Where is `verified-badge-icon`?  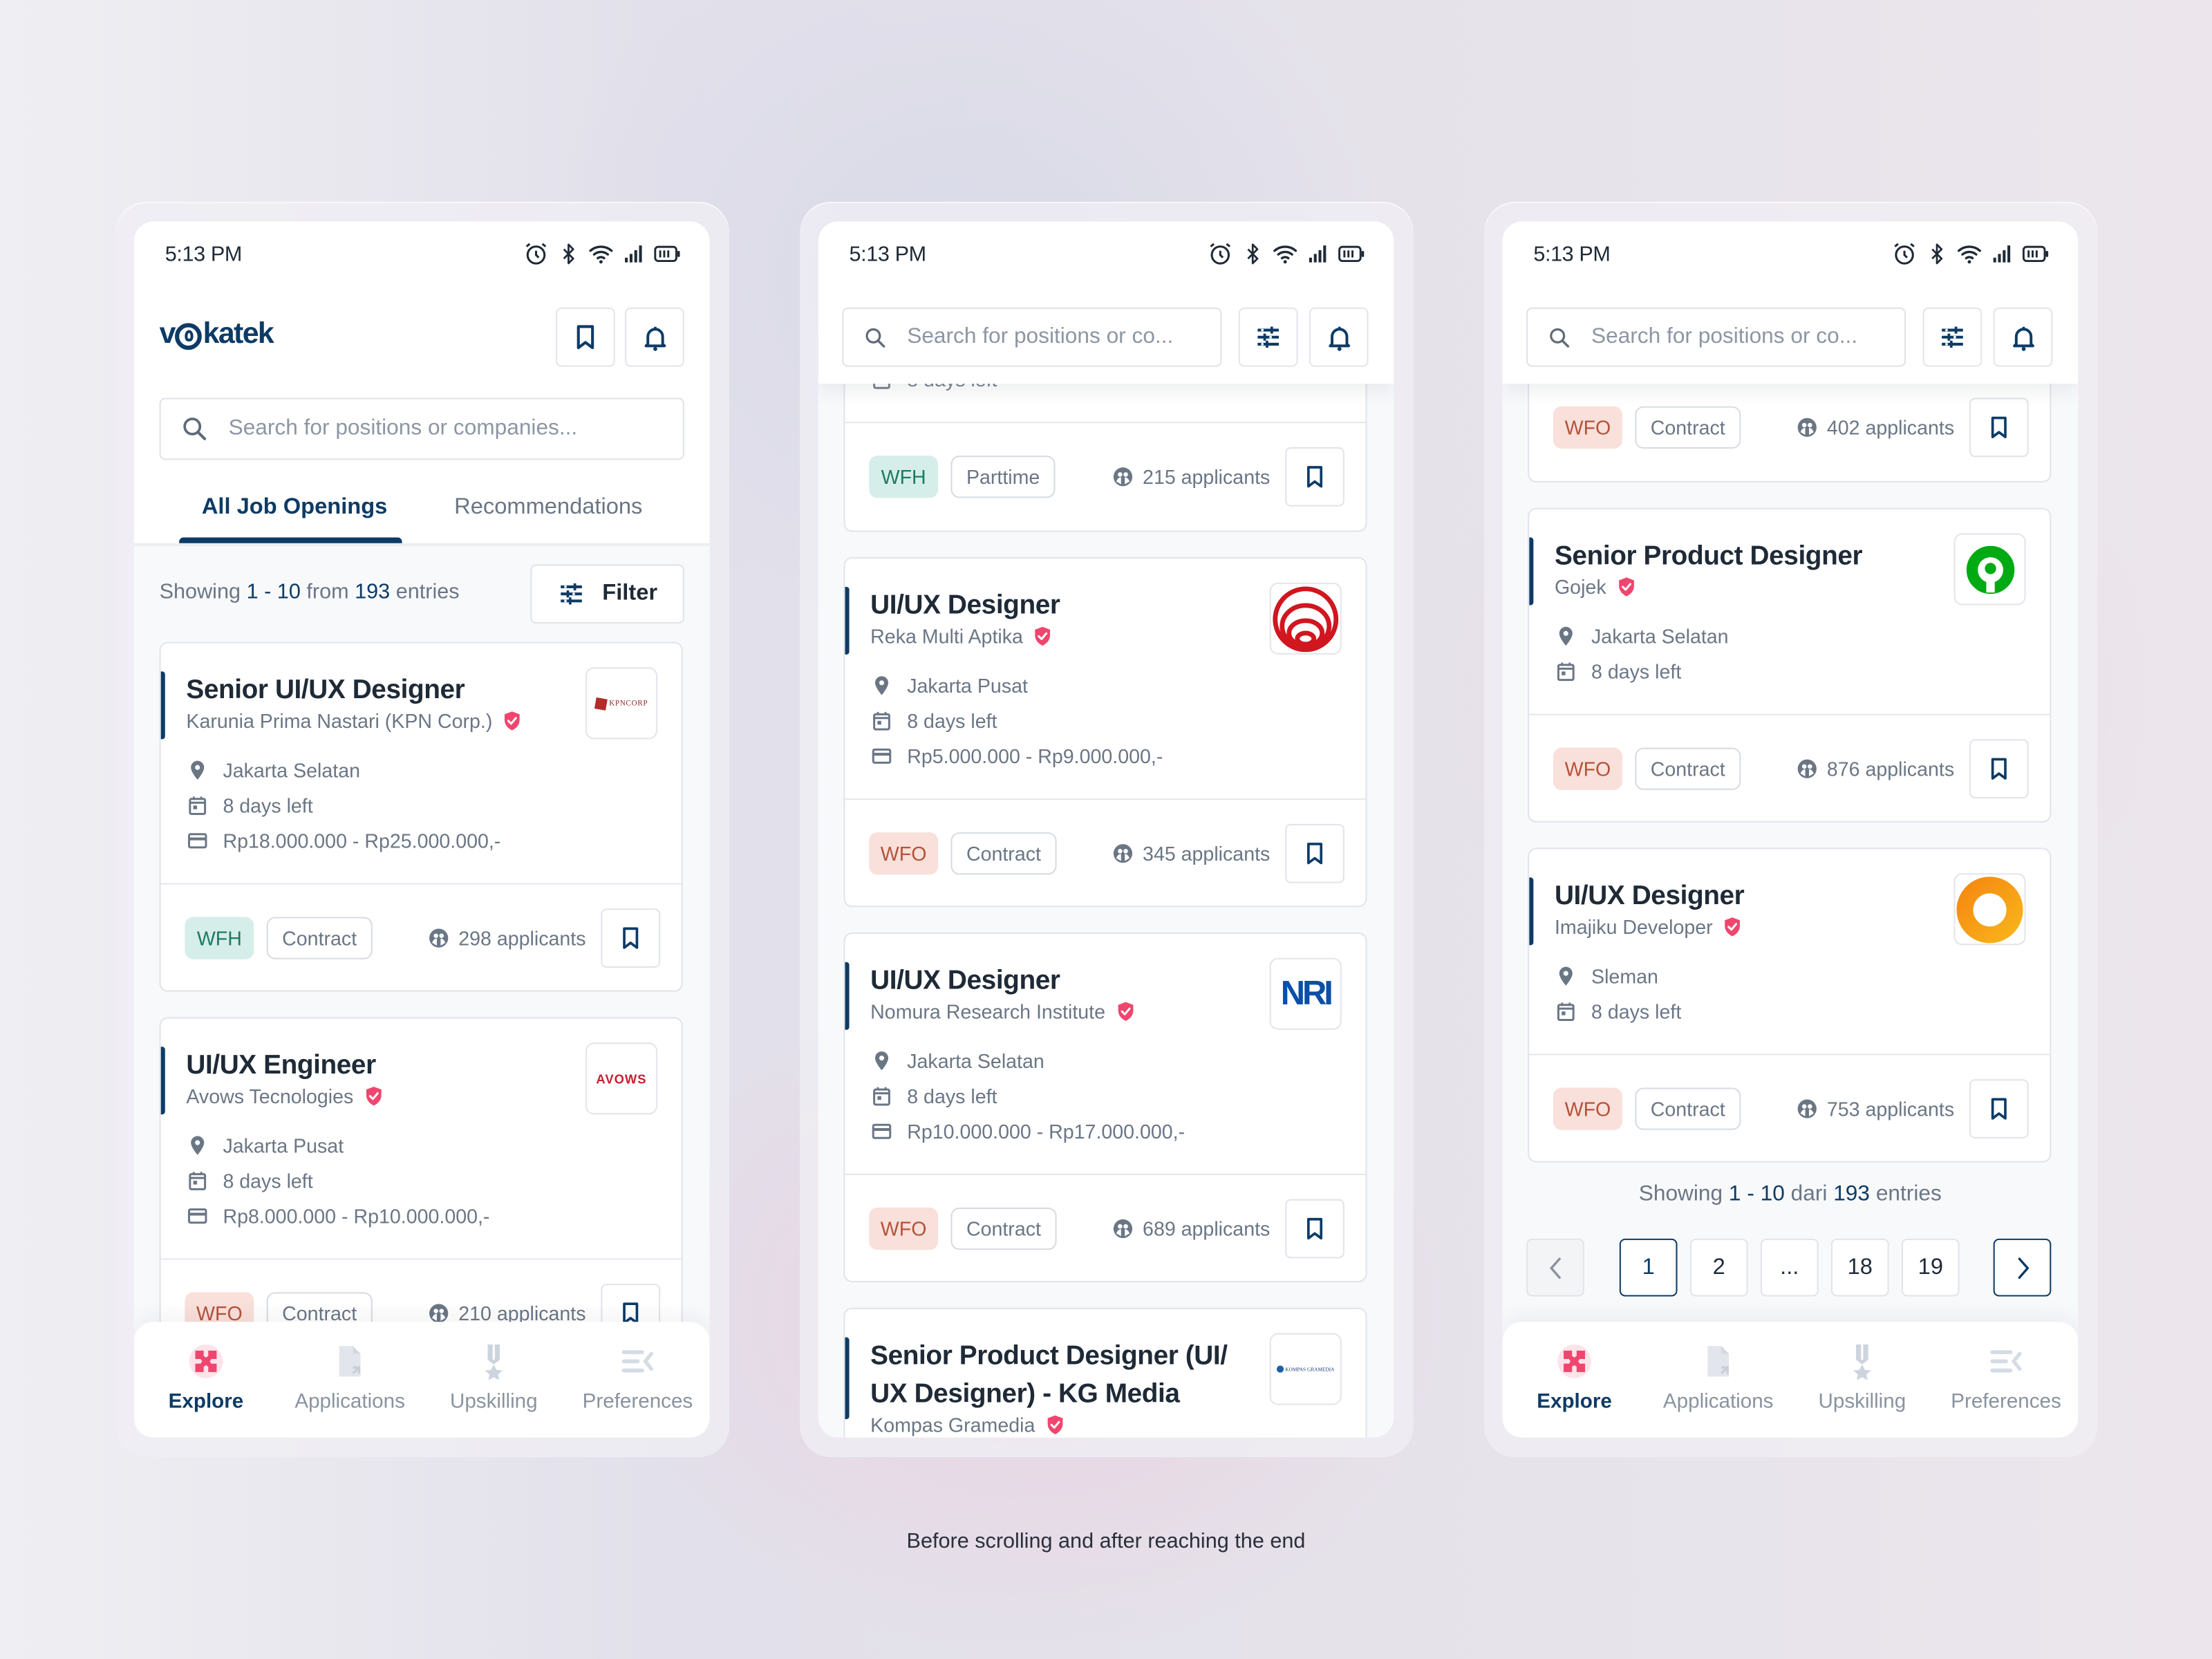 verified-badge-icon is located at coordinates (513, 721).